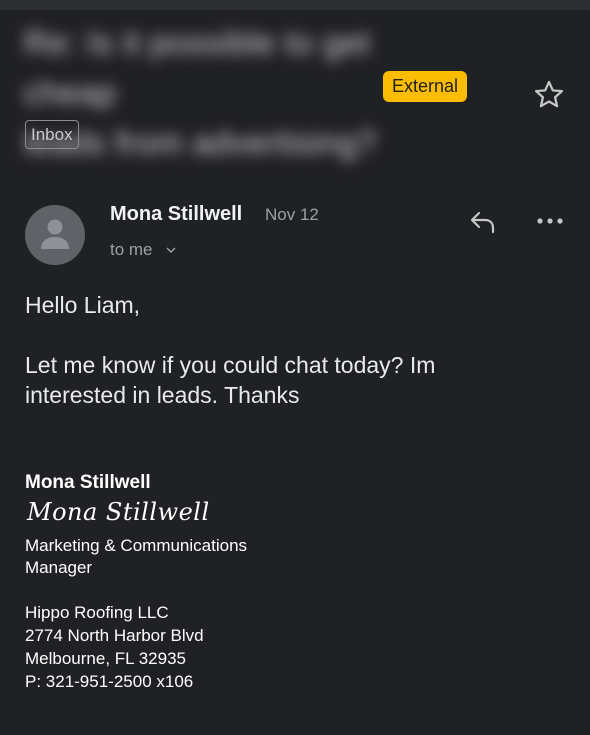 This screenshot has width=590, height=735. I want to click on star-icon, so click(549, 95).